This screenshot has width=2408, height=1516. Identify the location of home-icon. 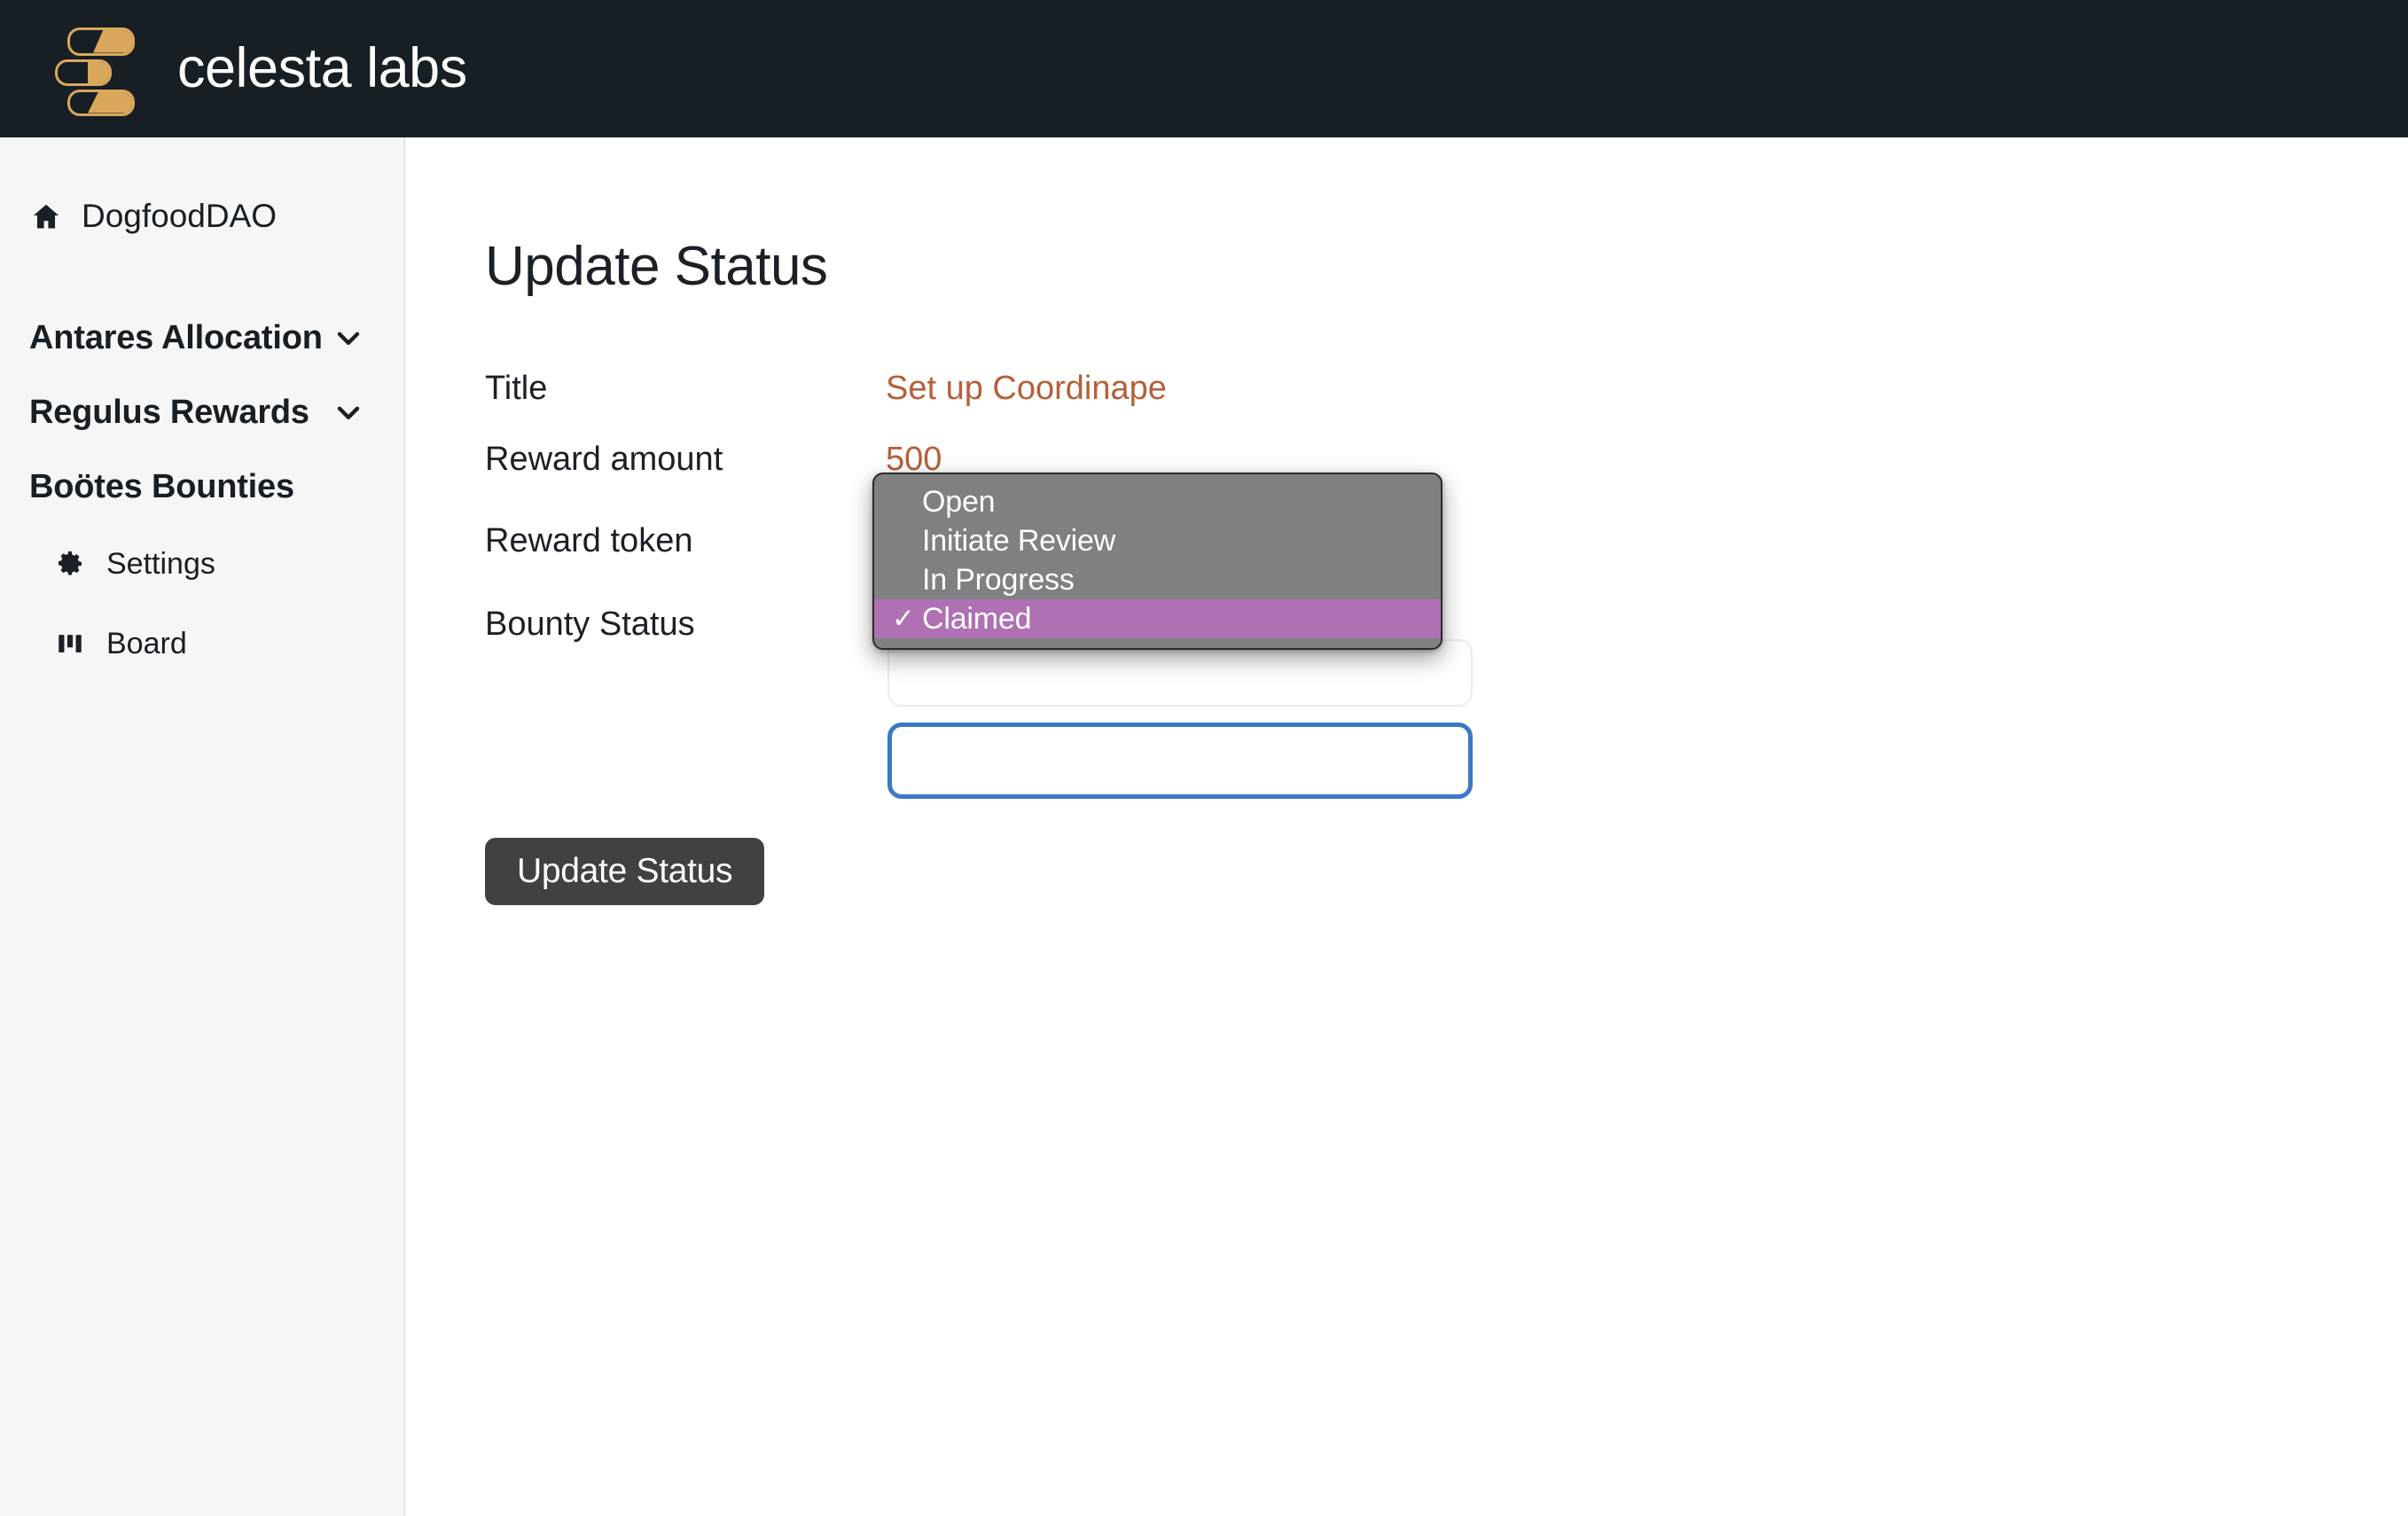
(46, 216).